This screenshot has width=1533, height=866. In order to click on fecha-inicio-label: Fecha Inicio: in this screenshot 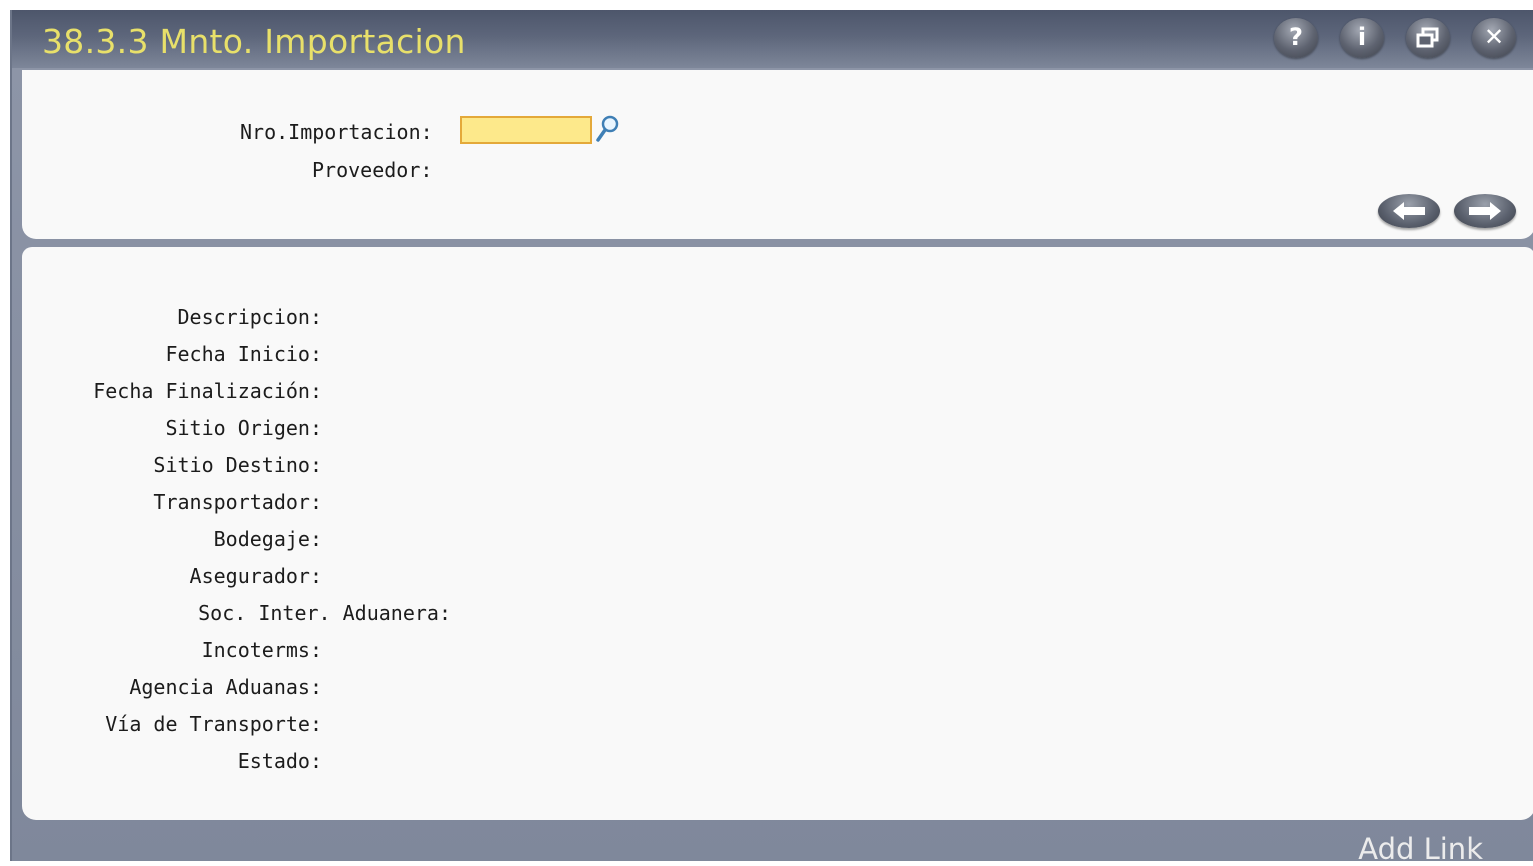, I will do `click(243, 354)`.